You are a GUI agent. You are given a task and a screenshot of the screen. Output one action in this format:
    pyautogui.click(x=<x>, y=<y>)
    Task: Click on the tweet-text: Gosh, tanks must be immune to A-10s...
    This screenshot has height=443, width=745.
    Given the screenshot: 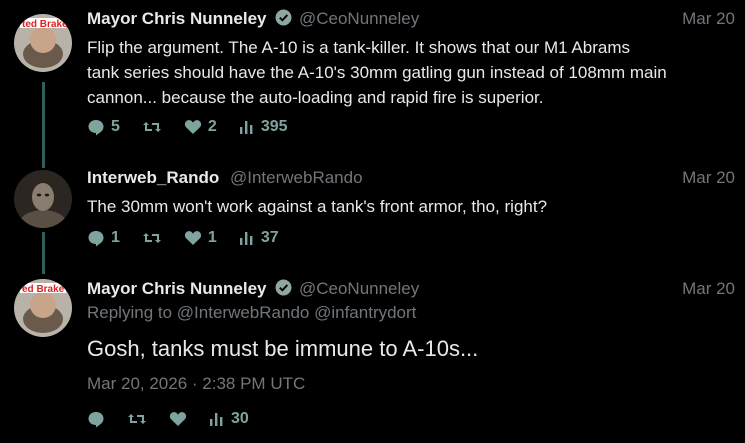 What is the action you would take?
    pyautogui.click(x=283, y=348)
    